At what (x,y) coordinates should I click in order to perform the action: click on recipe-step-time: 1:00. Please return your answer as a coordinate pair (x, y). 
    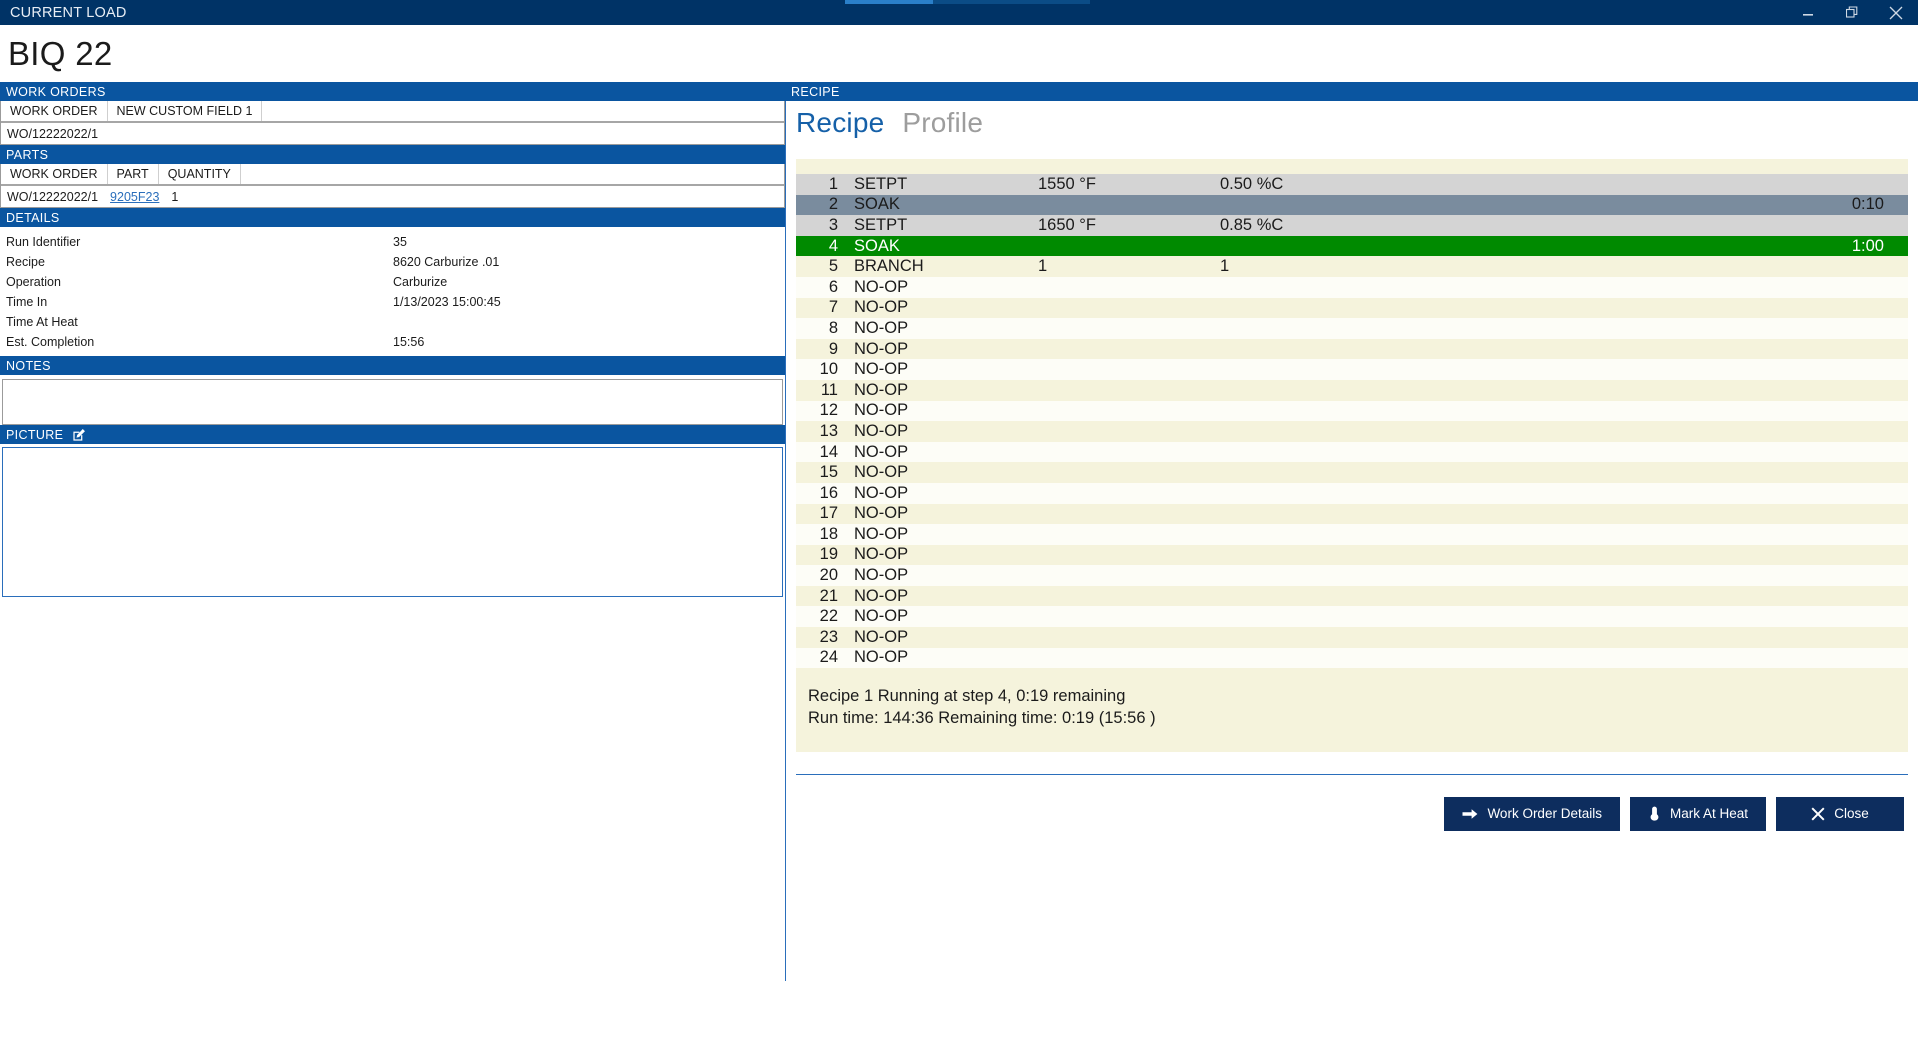
    Looking at the image, I should click on (1867, 245).